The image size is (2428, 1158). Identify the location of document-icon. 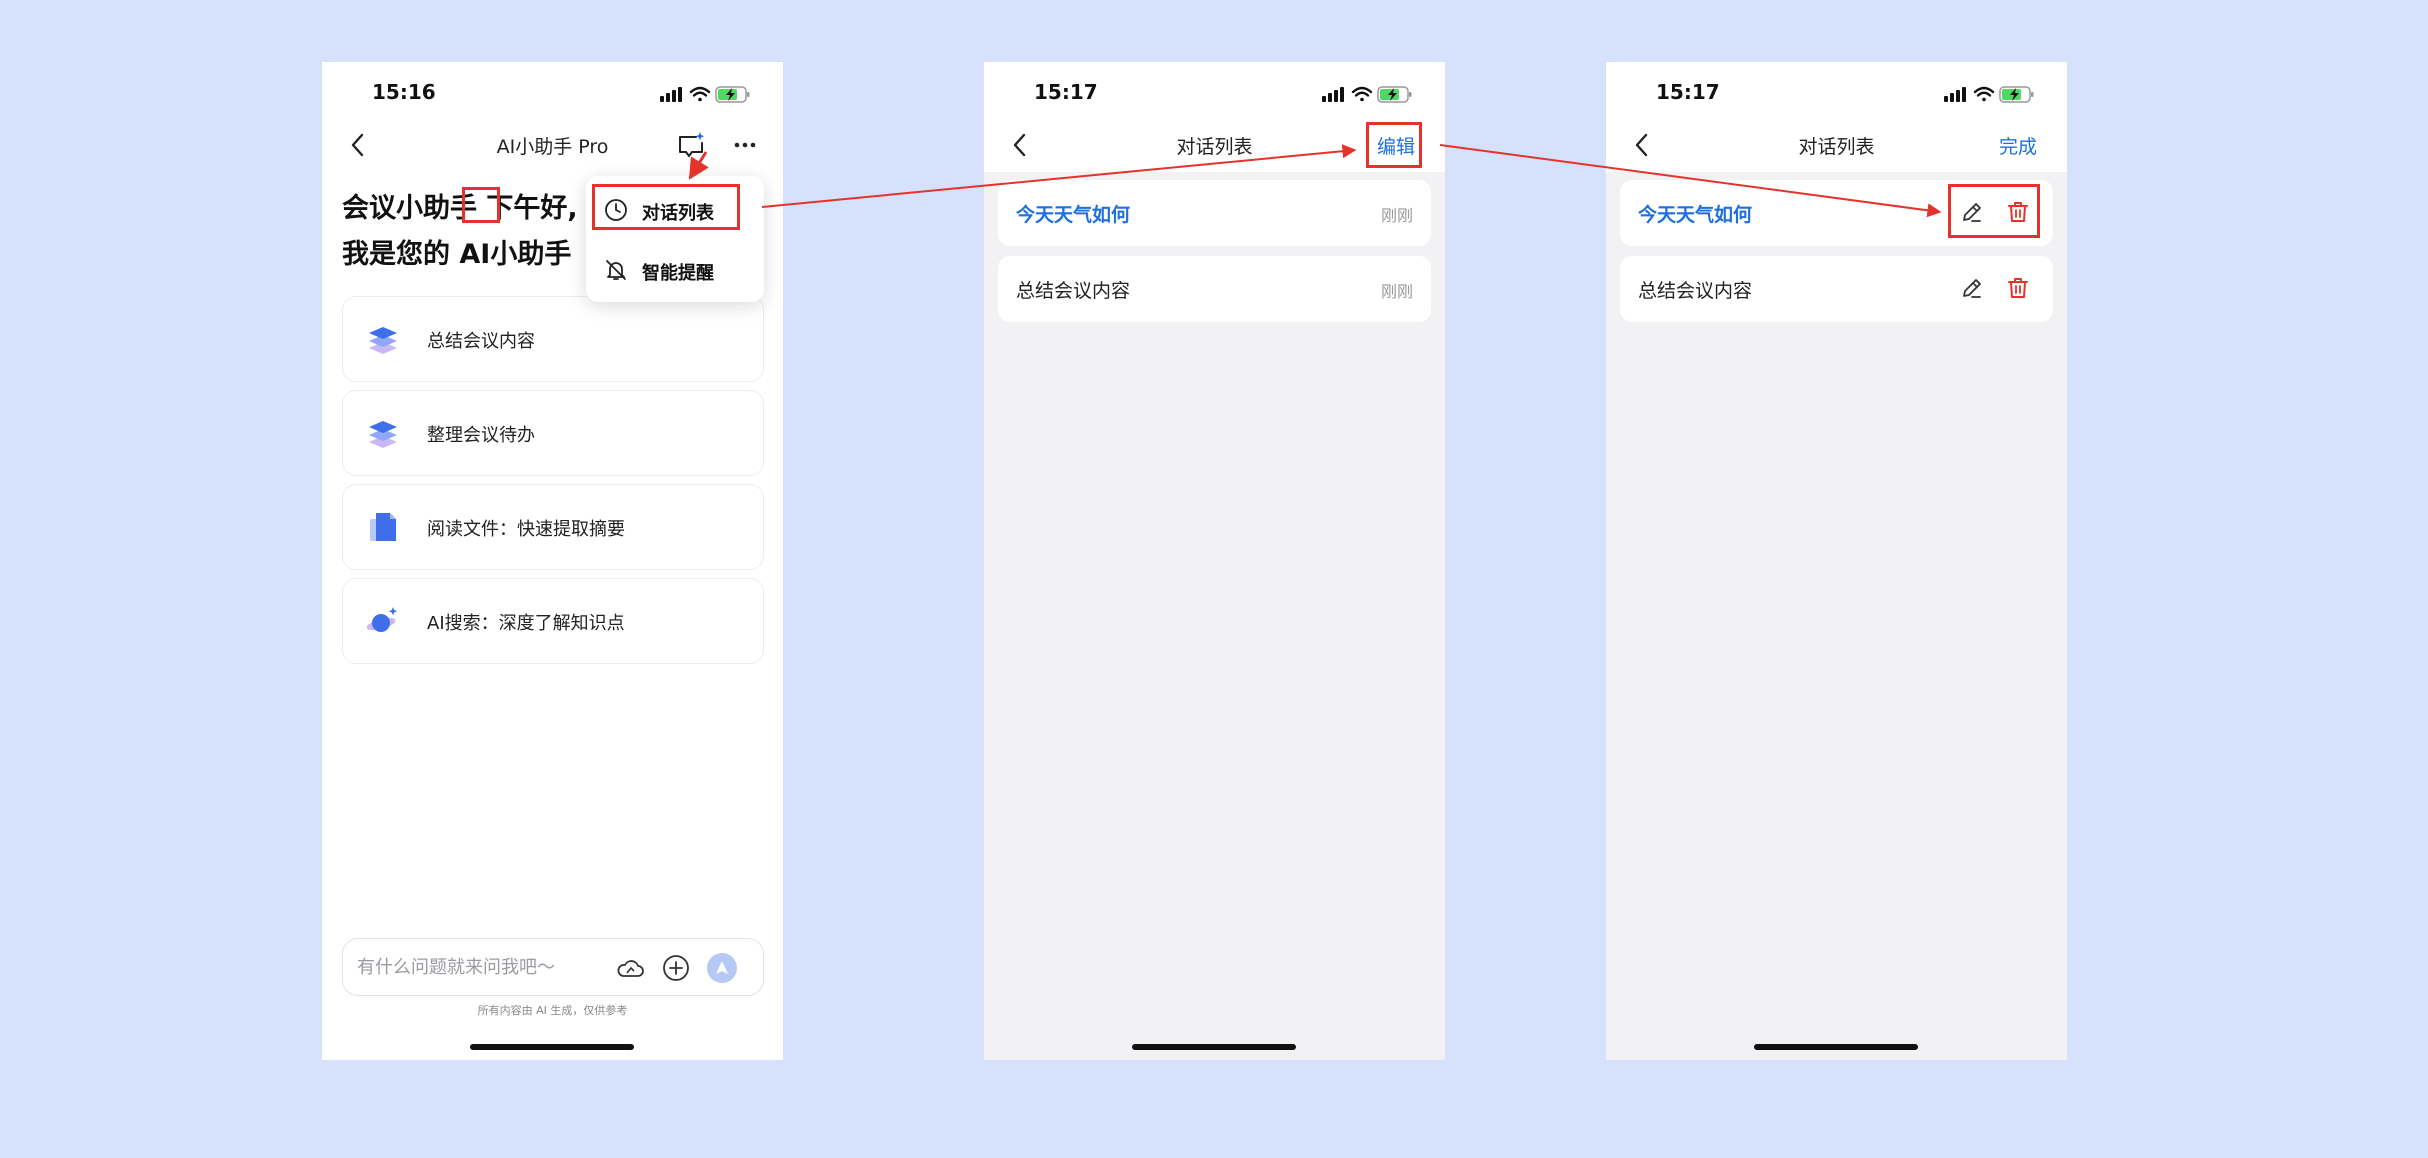
(383, 527).